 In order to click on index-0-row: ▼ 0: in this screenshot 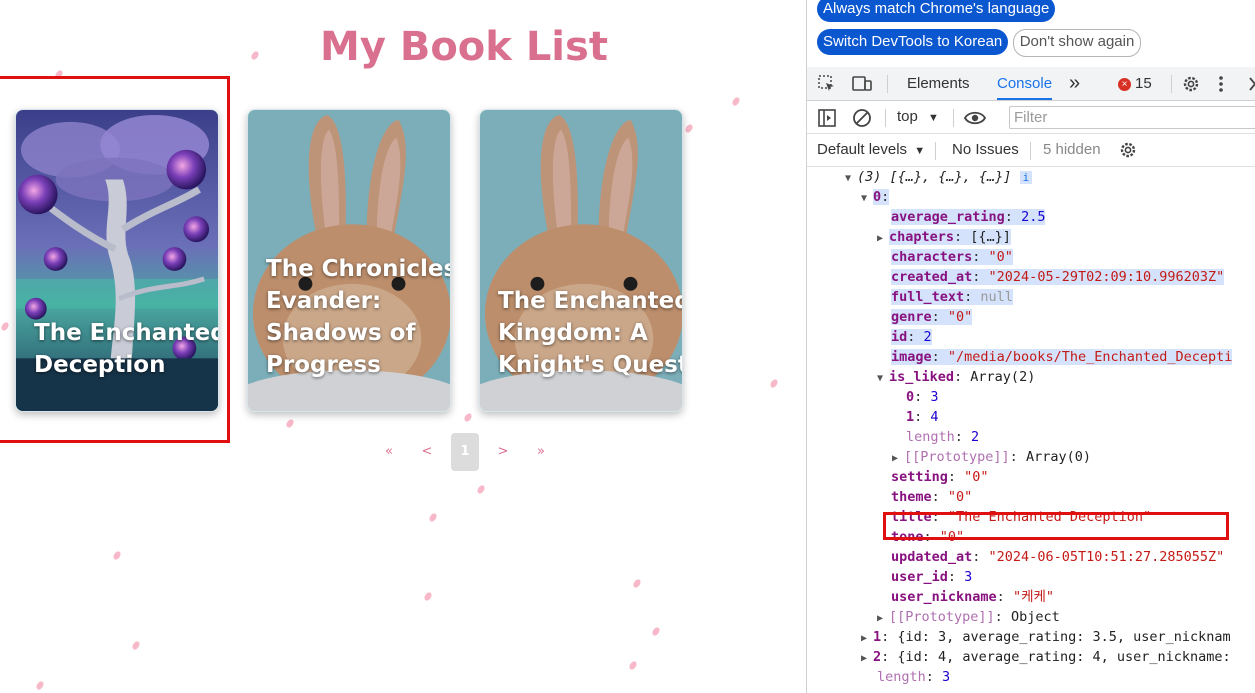, I will do `click(875, 198)`.